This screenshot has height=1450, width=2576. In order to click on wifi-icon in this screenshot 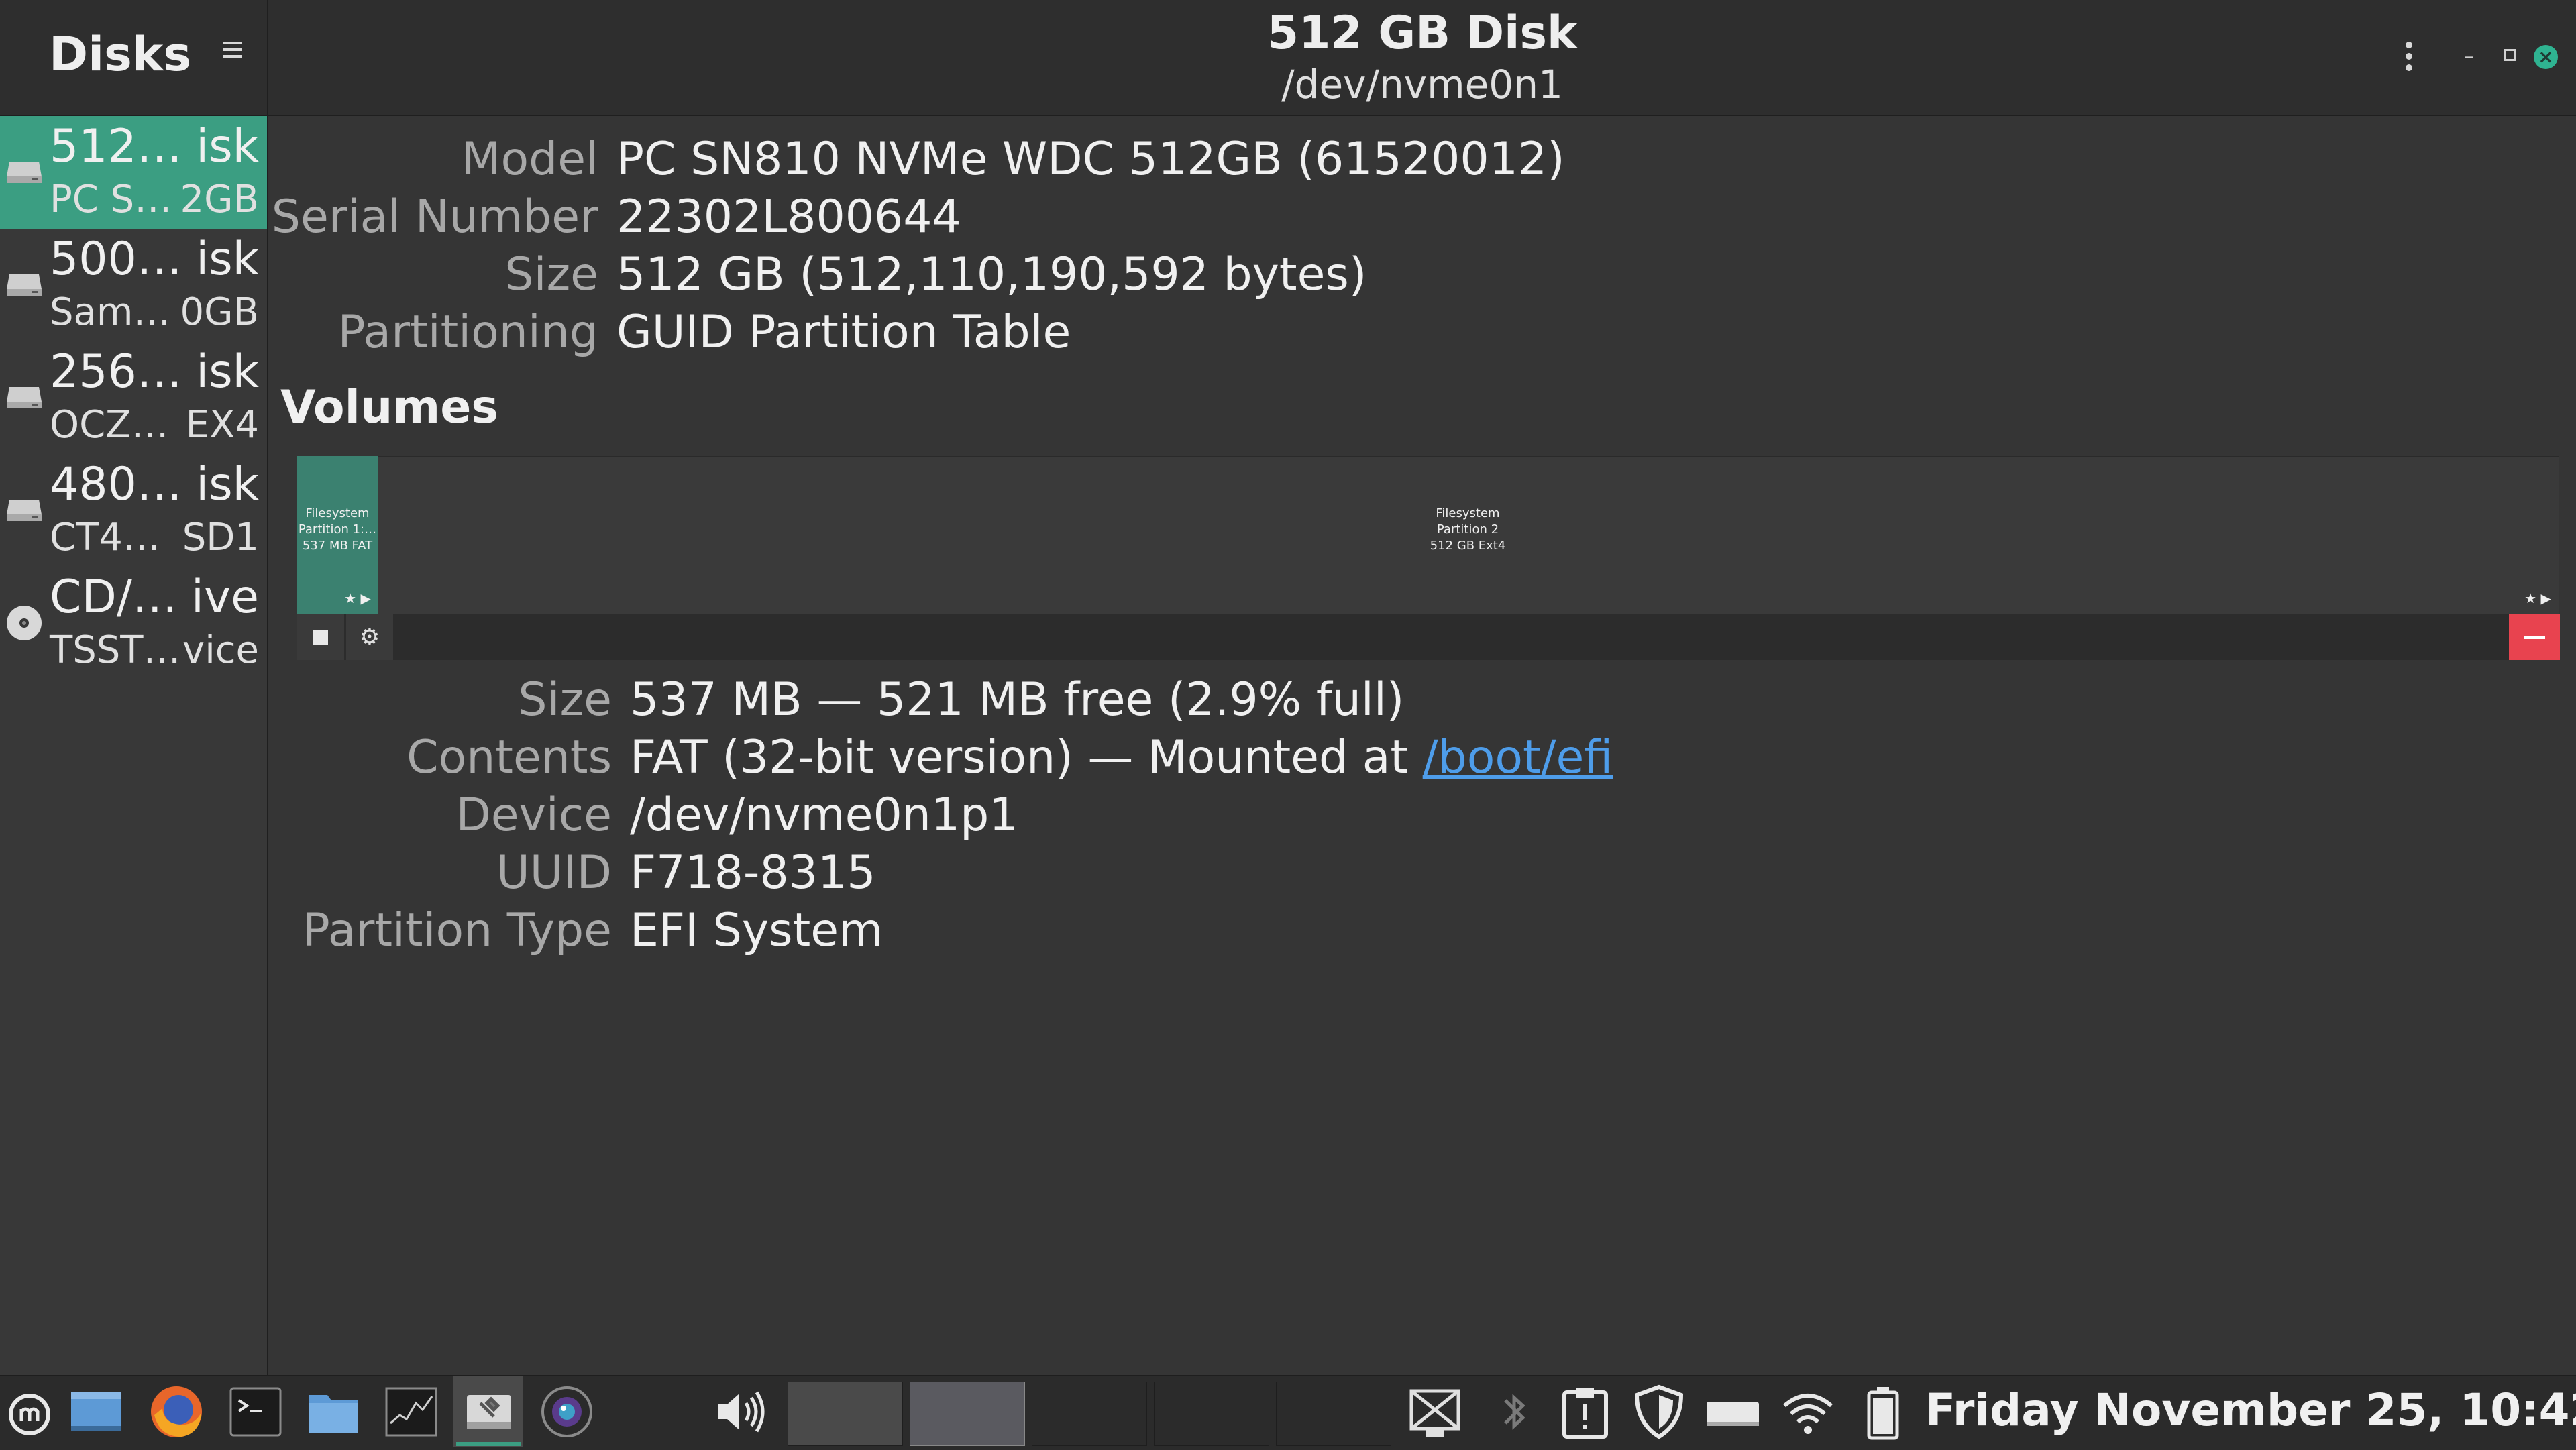, I will do `click(1808, 1412)`.